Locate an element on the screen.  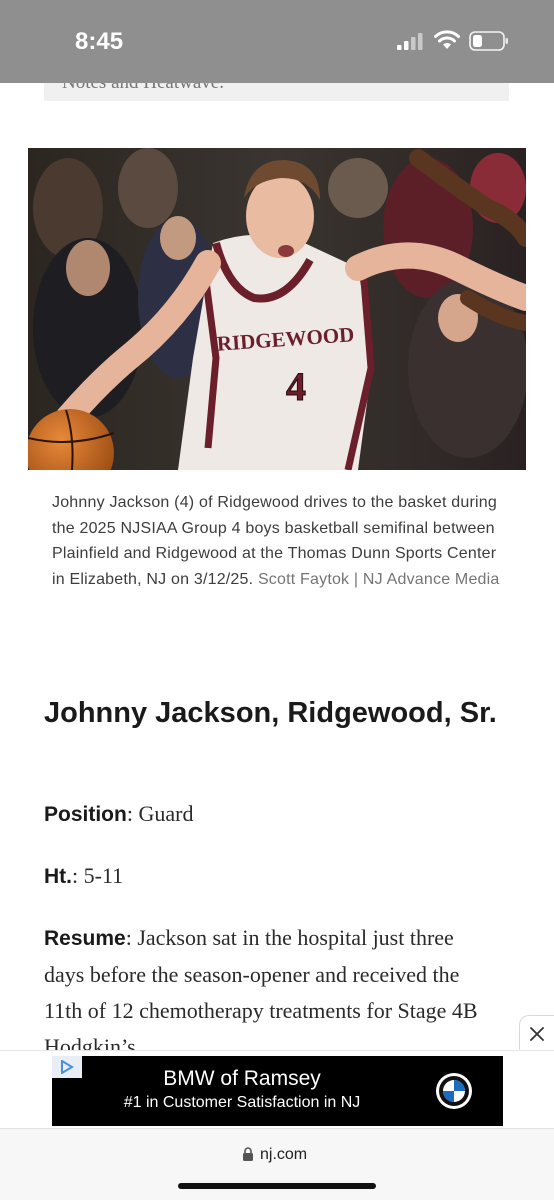
height-row: Ht.: 5-11 is located at coordinates (84, 875).